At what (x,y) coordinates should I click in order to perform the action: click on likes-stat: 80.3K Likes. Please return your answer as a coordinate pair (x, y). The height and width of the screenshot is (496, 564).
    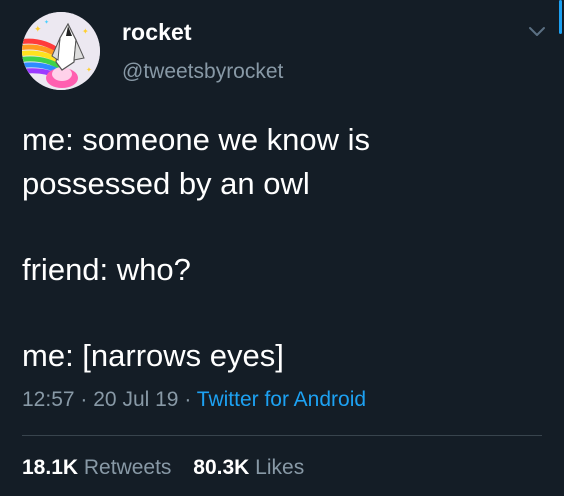
    Looking at the image, I should click on (248, 468).